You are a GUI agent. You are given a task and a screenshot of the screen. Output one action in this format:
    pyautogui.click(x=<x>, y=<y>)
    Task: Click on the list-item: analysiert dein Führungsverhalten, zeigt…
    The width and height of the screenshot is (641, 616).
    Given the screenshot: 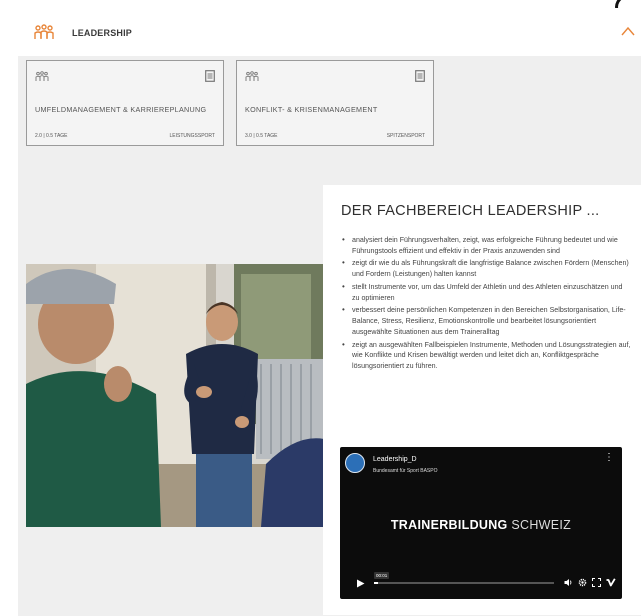 What is the action you would take?
    pyautogui.click(x=486, y=246)
    